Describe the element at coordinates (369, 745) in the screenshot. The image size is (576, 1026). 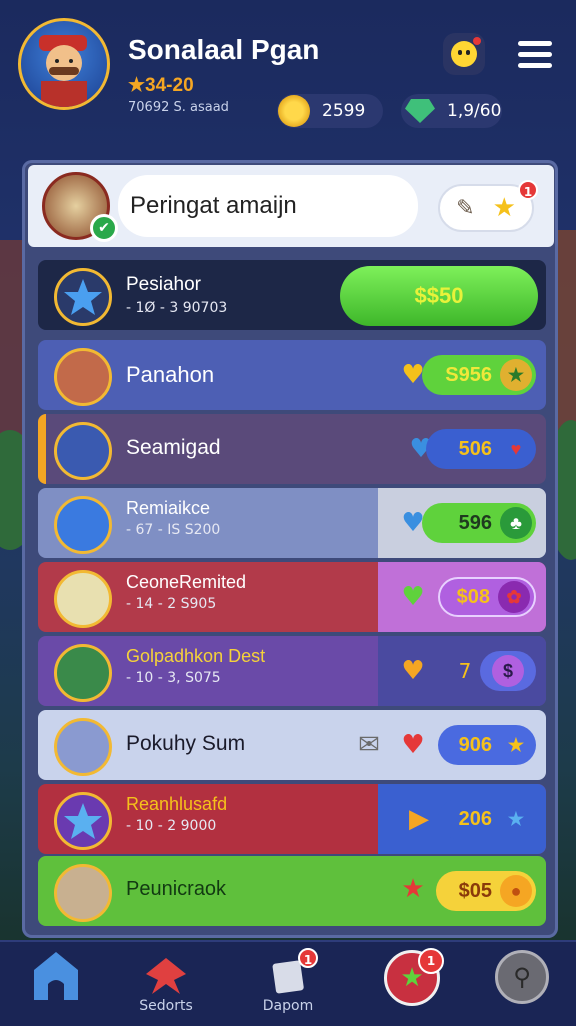
I see `mail-icon: ✉` at that location.